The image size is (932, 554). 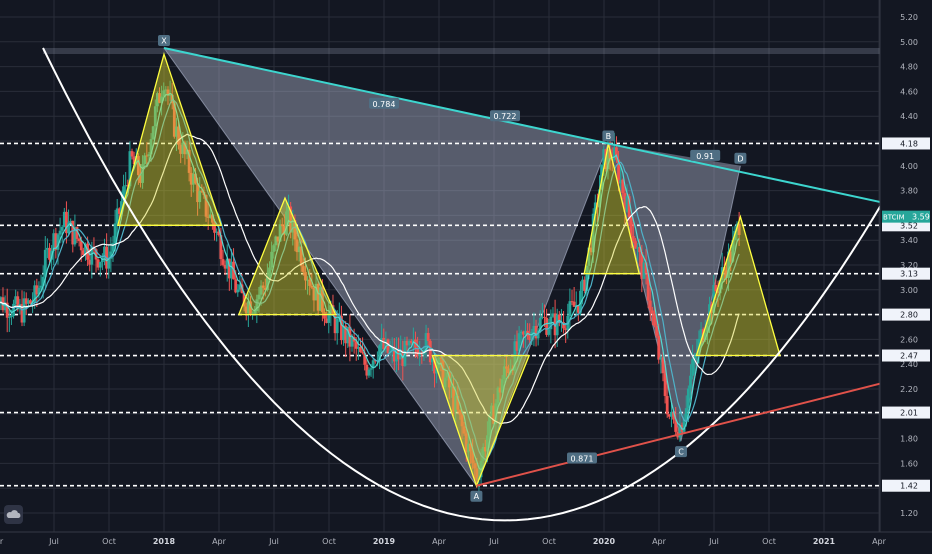 I want to click on price-tick: 5.20, so click(x=909, y=17).